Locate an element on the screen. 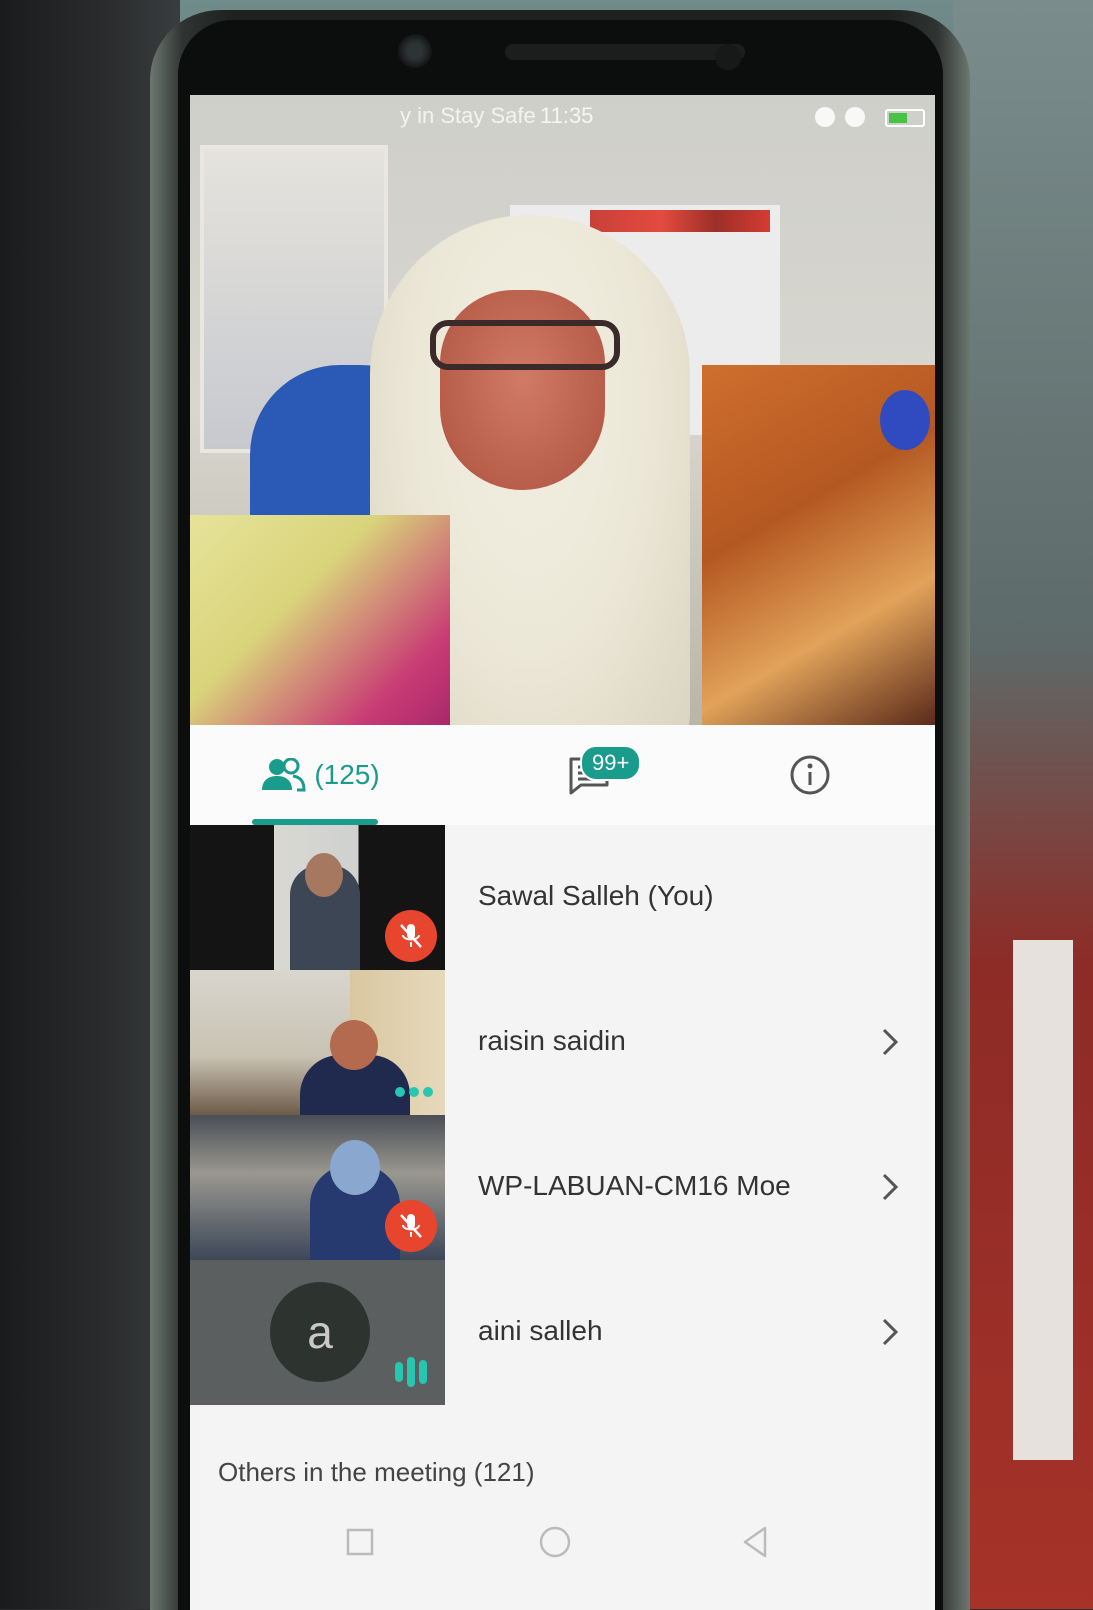  meeting-tabbar: (125) 99+ is located at coordinates (562, 775).